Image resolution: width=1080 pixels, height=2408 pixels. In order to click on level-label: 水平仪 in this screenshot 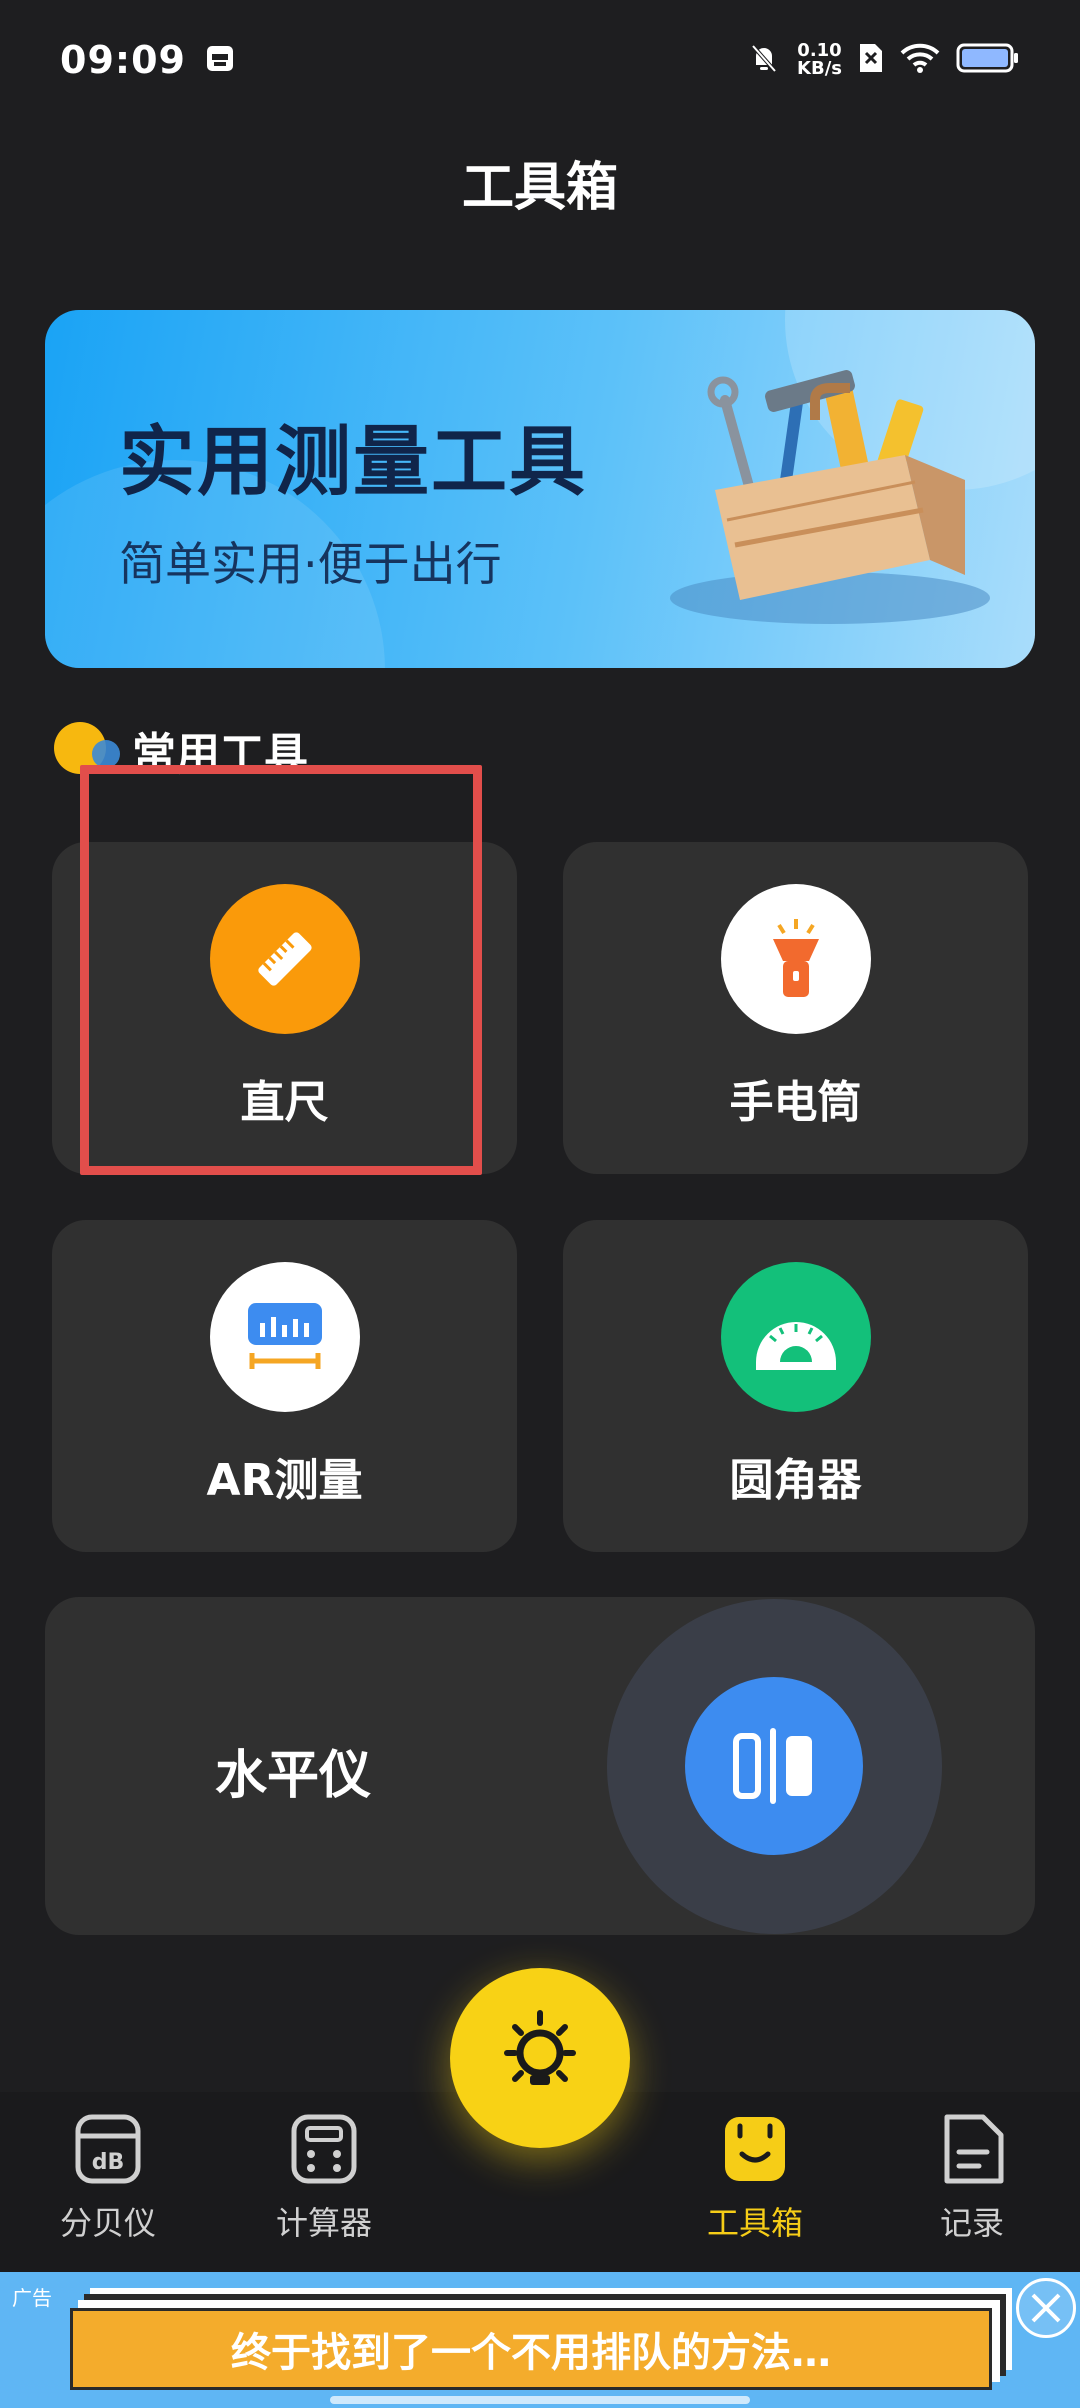, I will do `click(293, 1776)`.